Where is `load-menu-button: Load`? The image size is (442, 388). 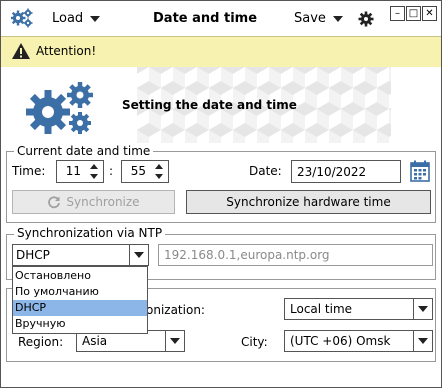
load-menu-button: Load is located at coordinates (76, 19).